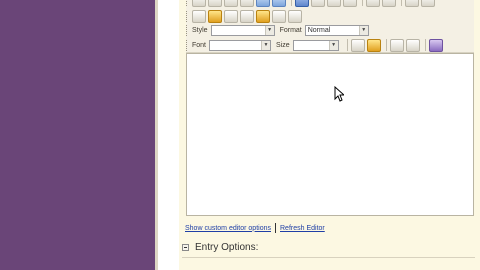 The width and height of the screenshot is (480, 270). What do you see at coordinates (185, 247) in the screenshot?
I see `collapse-toggle-icon` at bounding box center [185, 247].